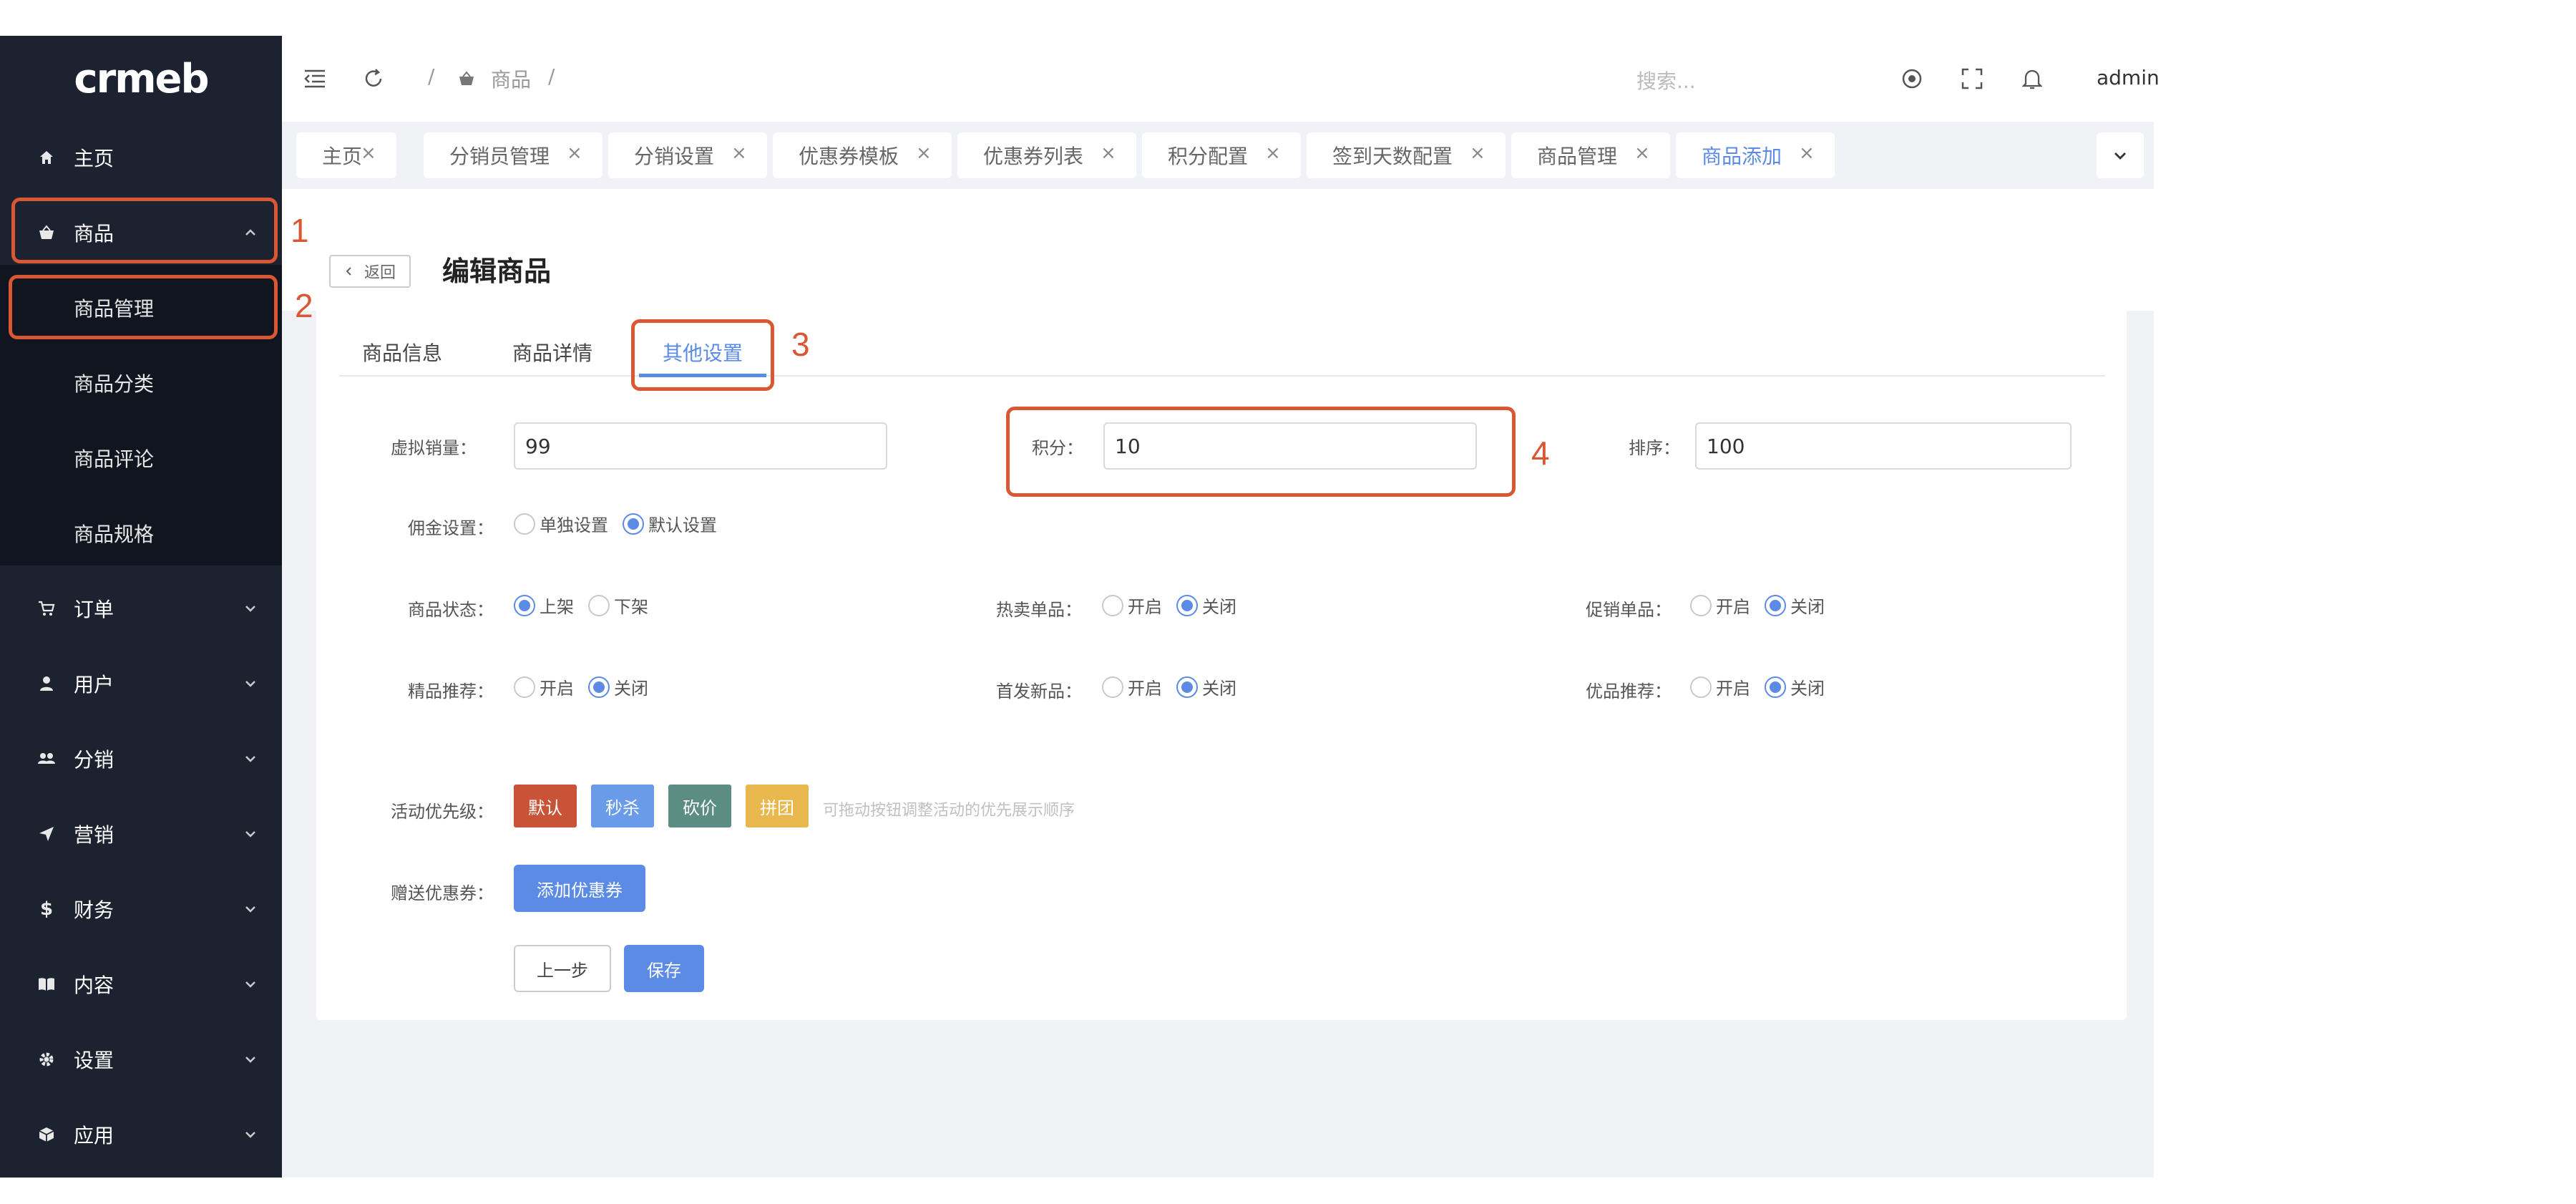 The image size is (2576, 1204). What do you see at coordinates (1132, 606) in the screenshot?
I see `radio-hot-on: 开启` at bounding box center [1132, 606].